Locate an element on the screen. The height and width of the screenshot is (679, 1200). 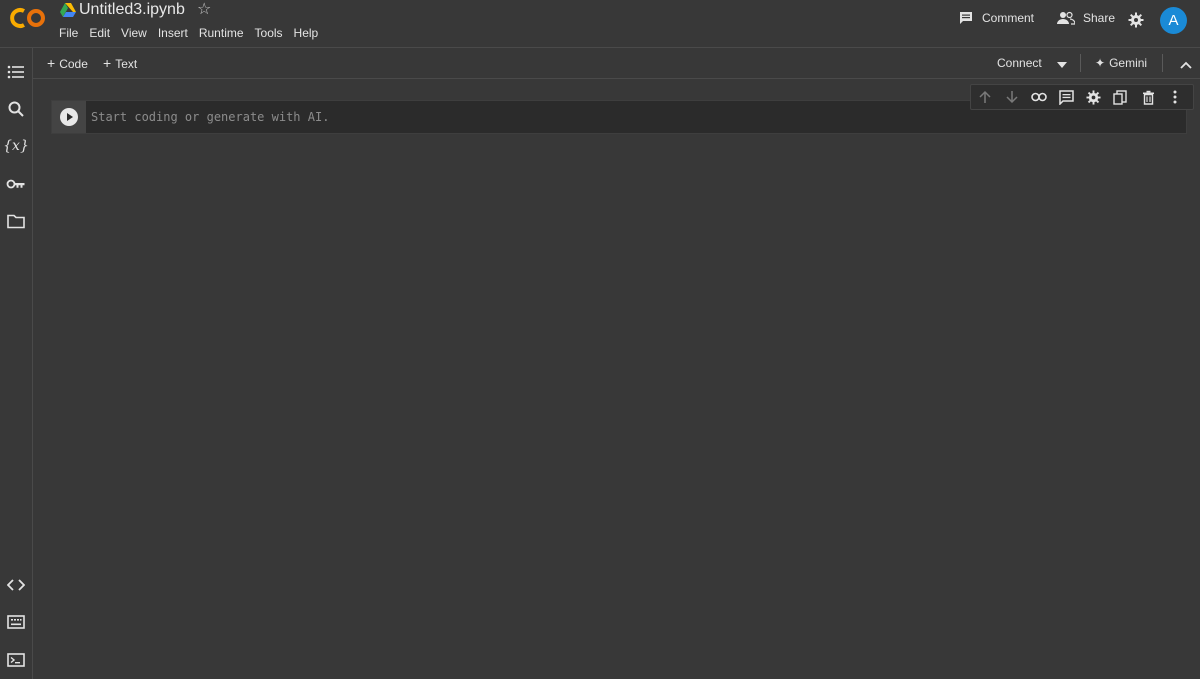
google-drive-icon is located at coordinates (68, 10).